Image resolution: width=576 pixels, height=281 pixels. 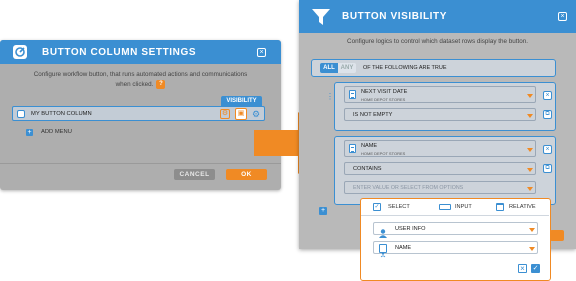 I want to click on tab-input-label: INPUT, so click(x=463, y=207).